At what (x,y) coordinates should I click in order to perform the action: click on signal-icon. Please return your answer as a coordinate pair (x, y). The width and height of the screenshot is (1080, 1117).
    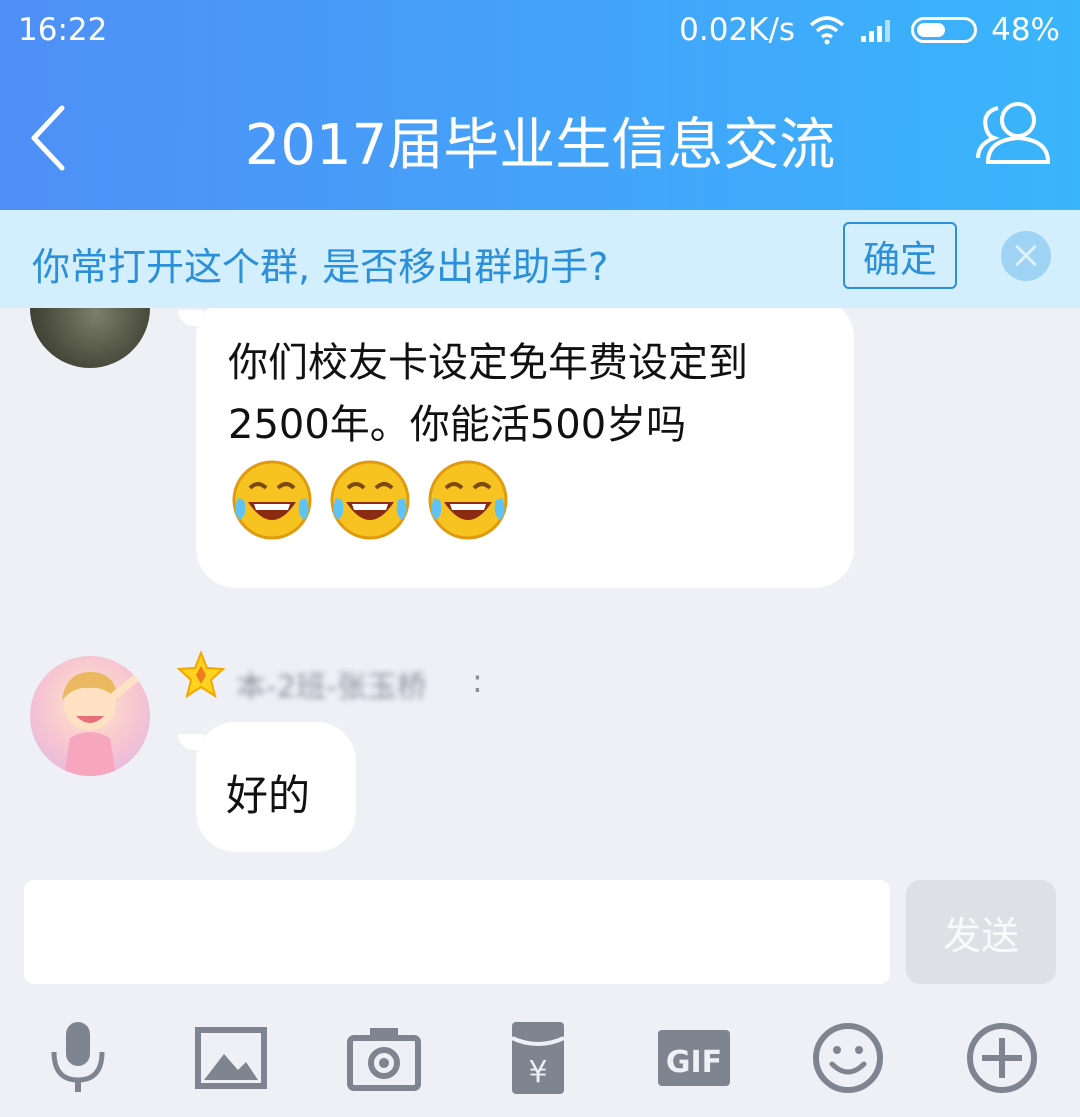
    Looking at the image, I should click on (876, 31).